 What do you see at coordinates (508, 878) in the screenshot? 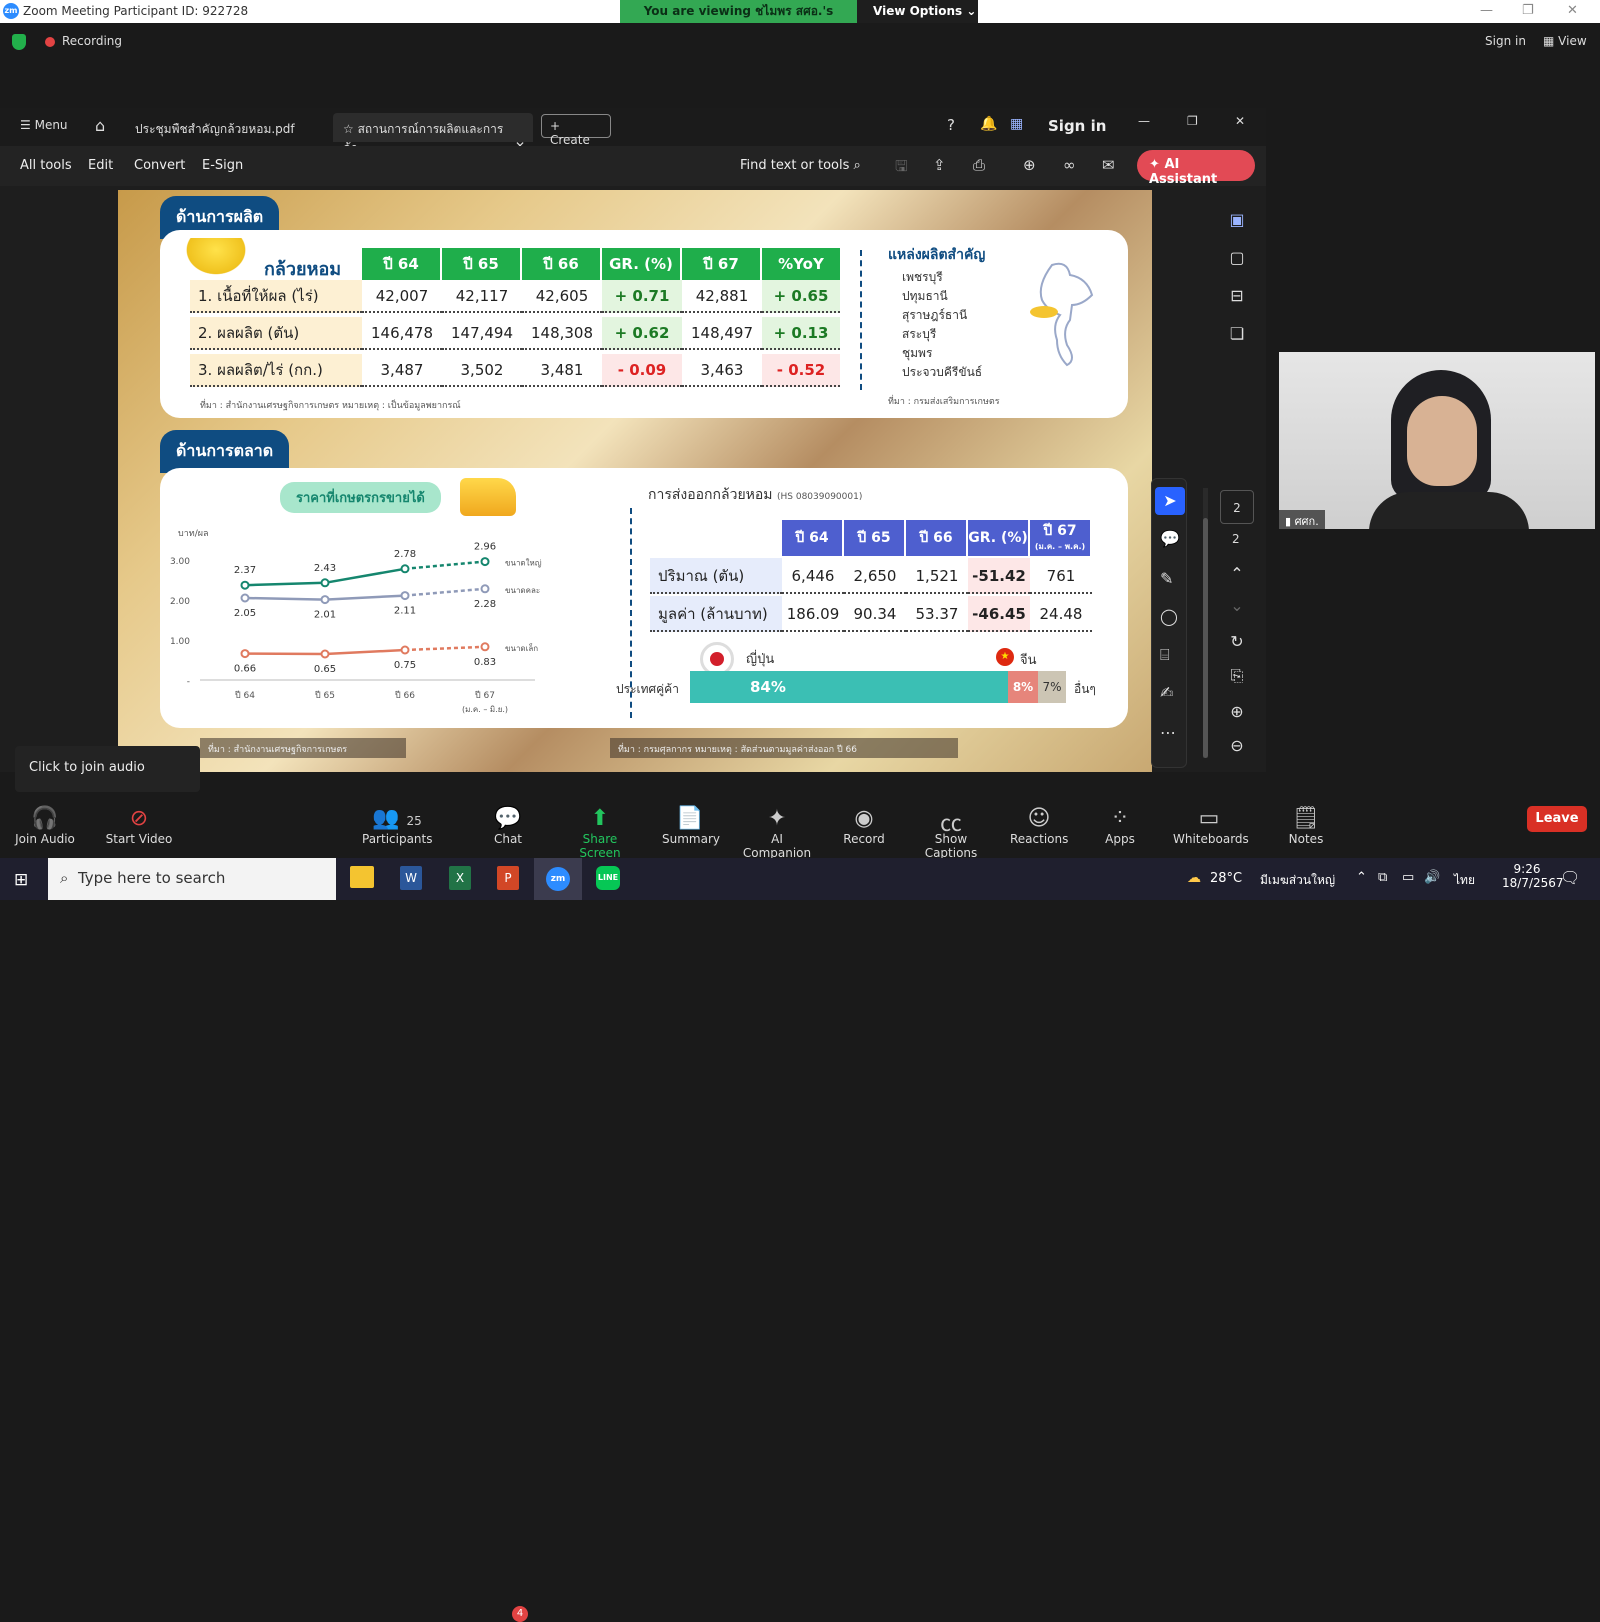
I see `powerpoint-icon: P` at bounding box center [508, 878].